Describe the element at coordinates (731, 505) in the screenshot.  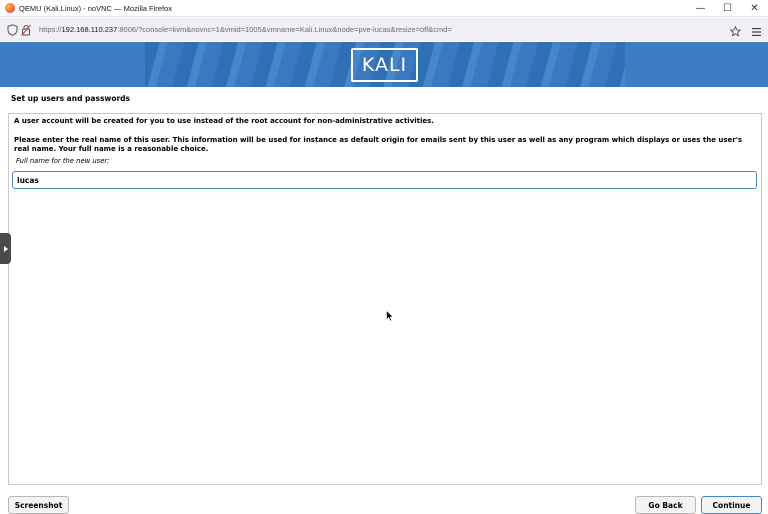
I see `continue-button: Continue` at that location.